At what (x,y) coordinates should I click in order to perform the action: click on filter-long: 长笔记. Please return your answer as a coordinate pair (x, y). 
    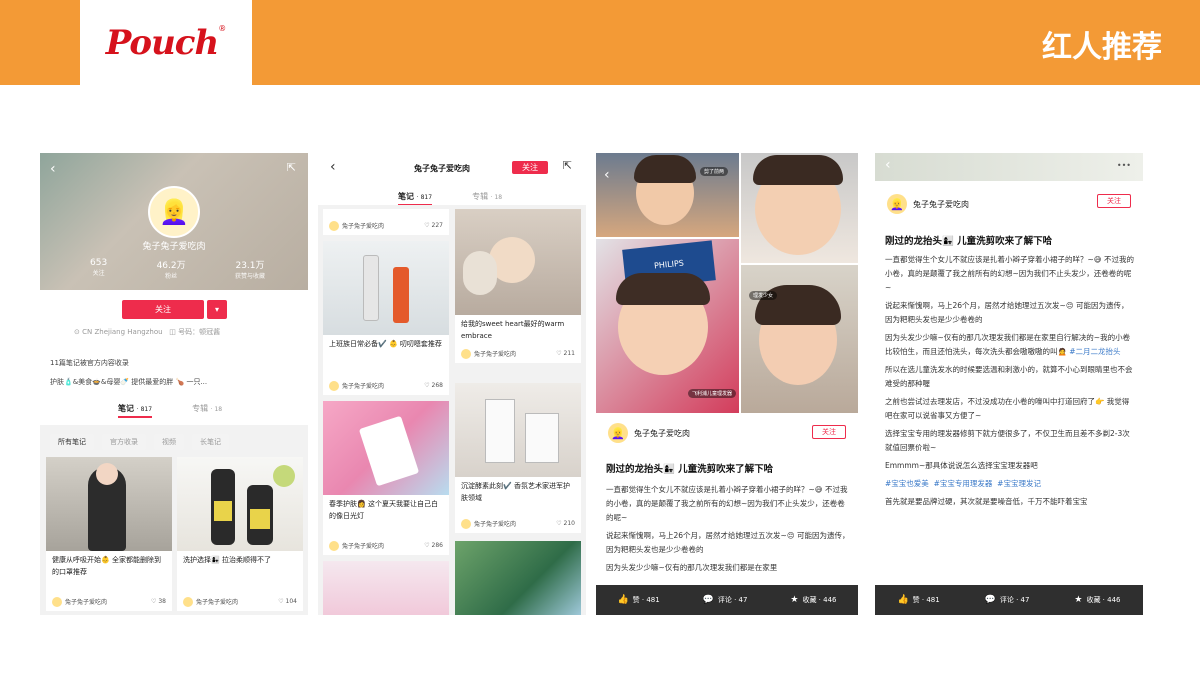
    Looking at the image, I should click on (210, 442).